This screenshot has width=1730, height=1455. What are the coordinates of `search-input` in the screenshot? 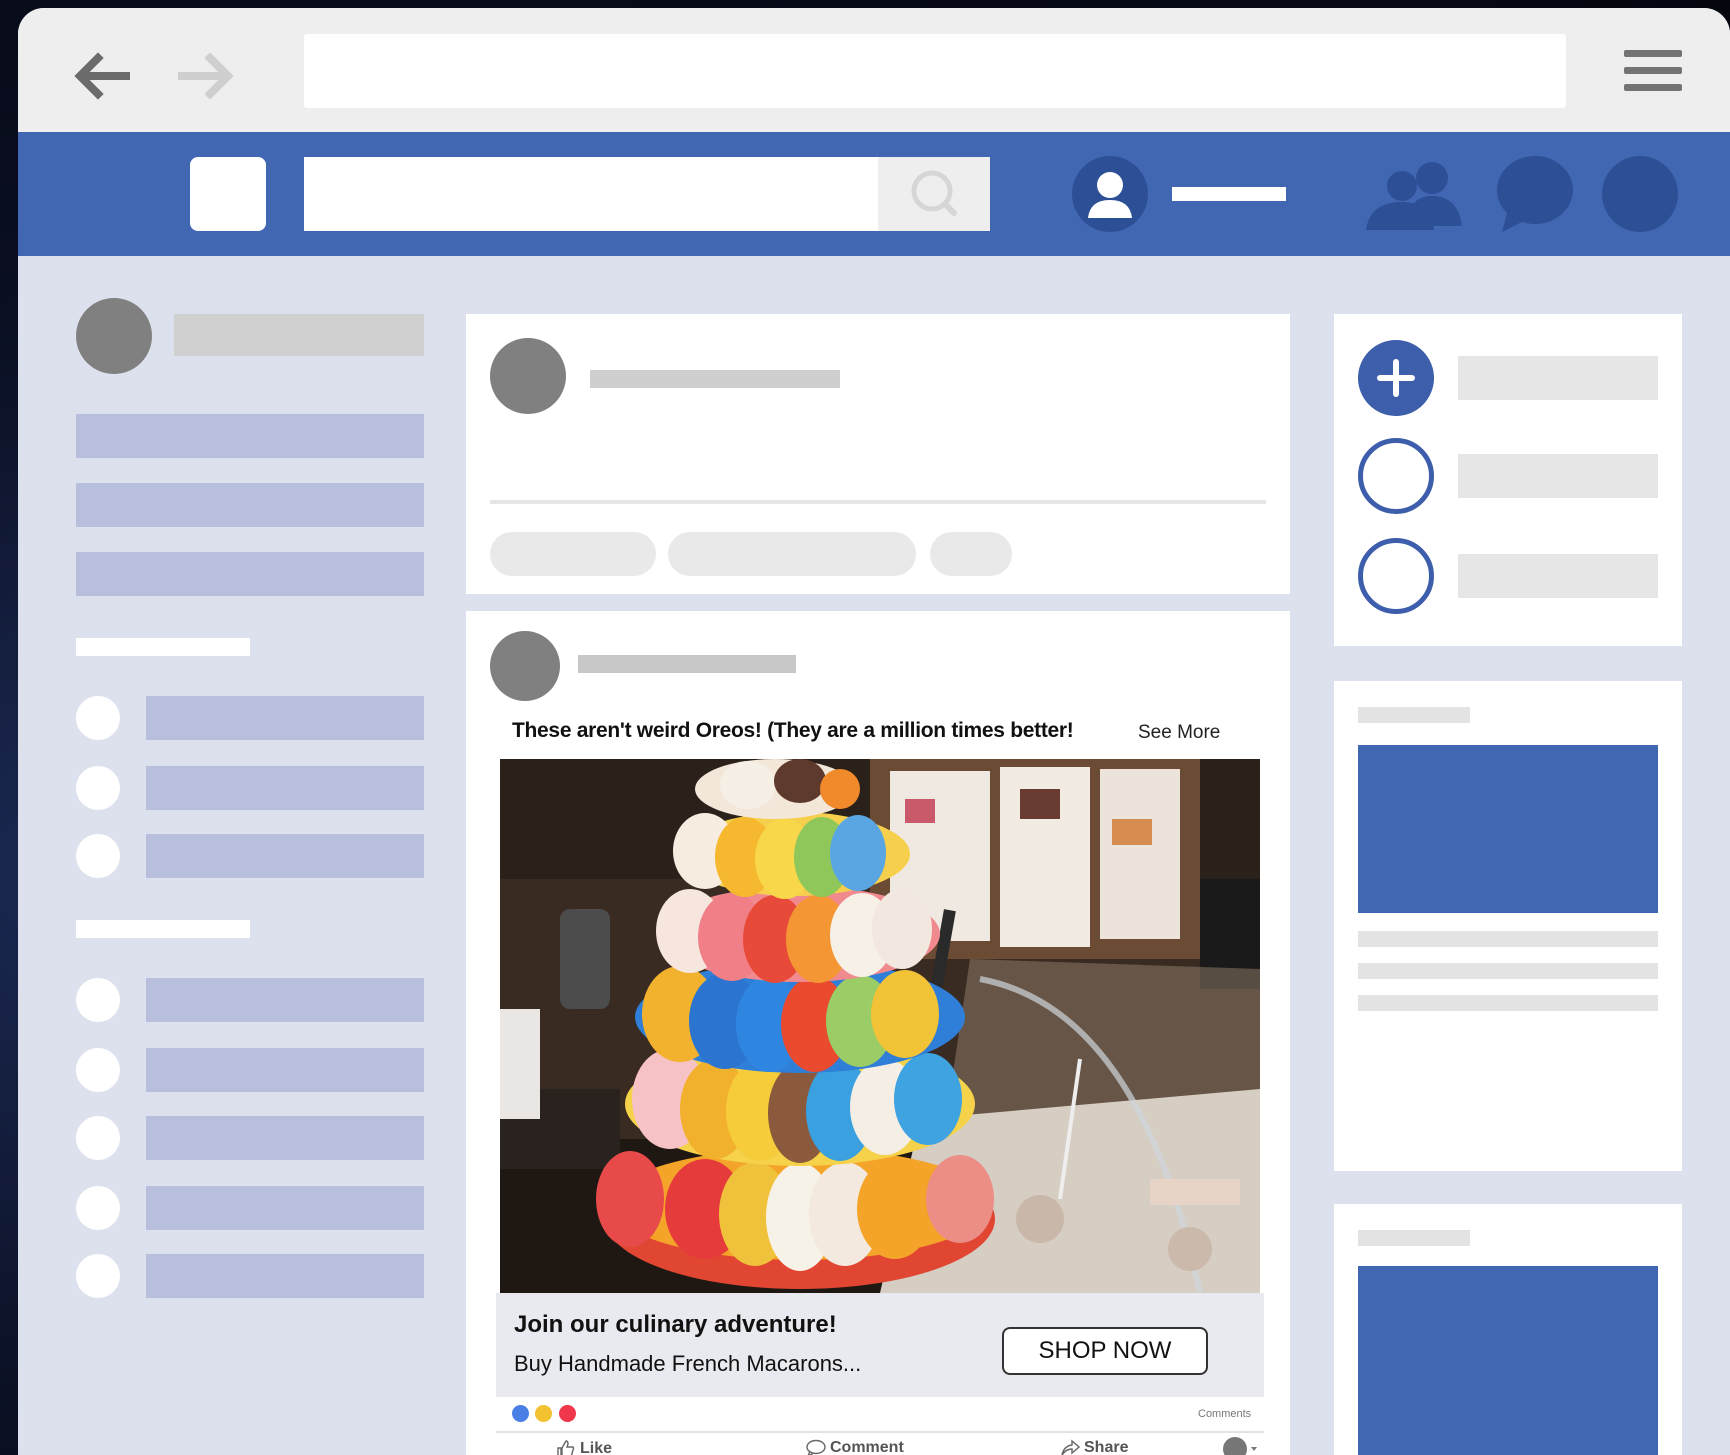 It's located at (647, 194).